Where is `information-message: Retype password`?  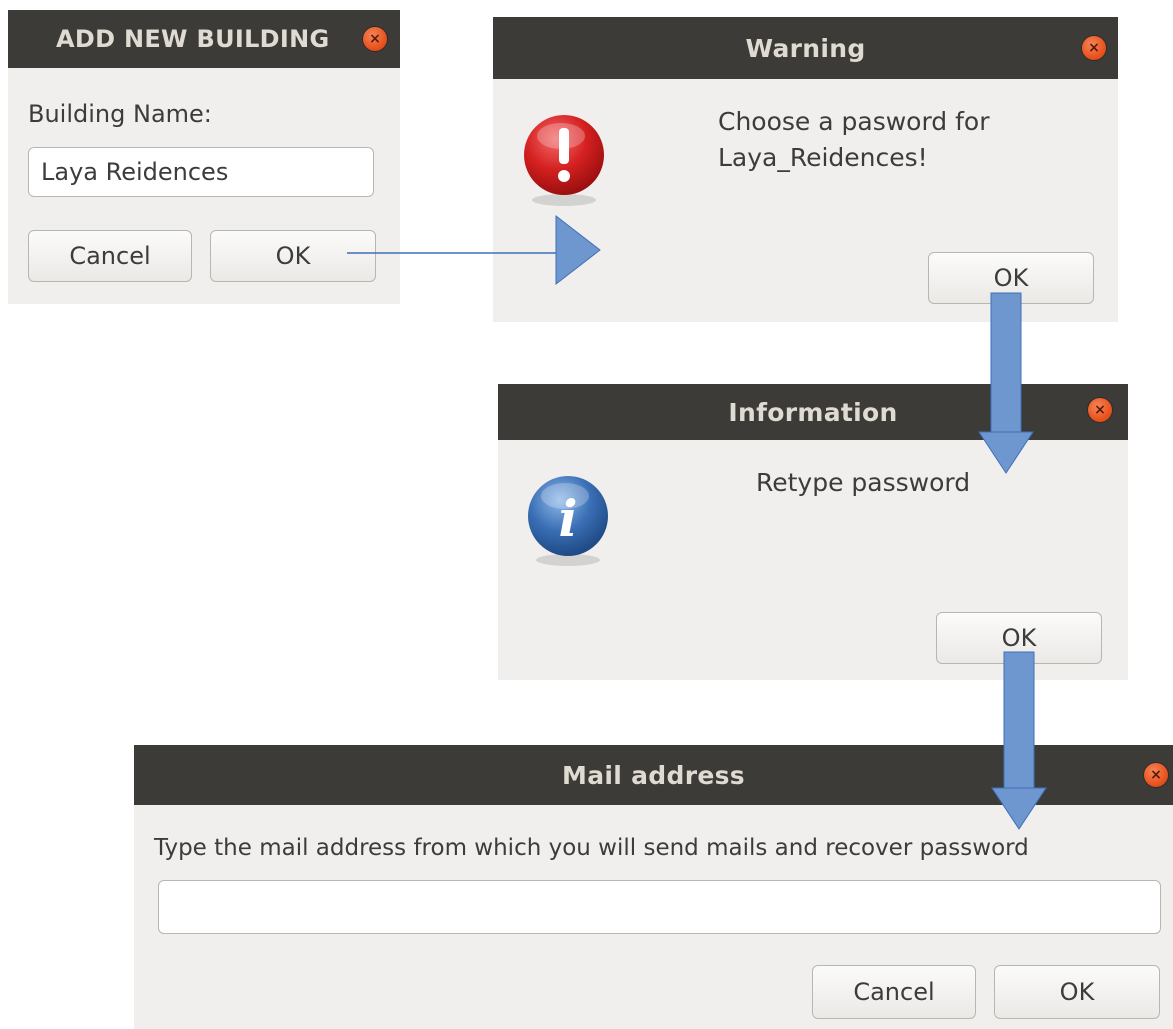 information-message: Retype password is located at coordinates (863, 482).